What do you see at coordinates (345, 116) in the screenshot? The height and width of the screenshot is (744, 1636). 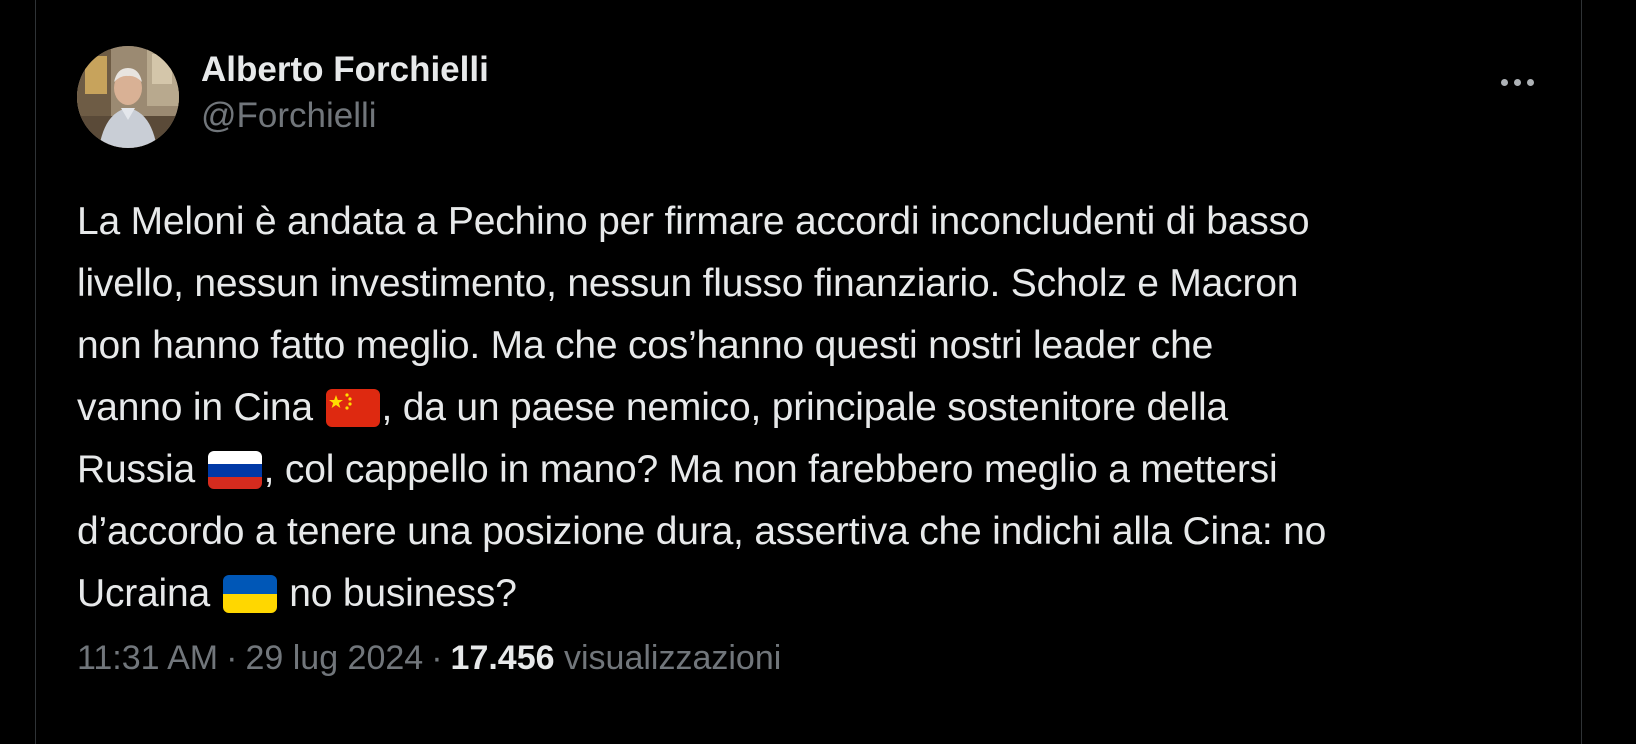 I see `author-handle: @Forchielli` at bounding box center [345, 116].